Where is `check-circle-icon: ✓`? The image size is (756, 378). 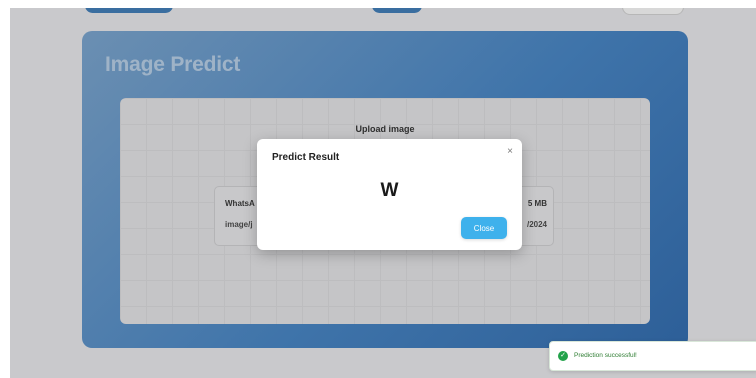
check-circle-icon: ✓ is located at coordinates (563, 356).